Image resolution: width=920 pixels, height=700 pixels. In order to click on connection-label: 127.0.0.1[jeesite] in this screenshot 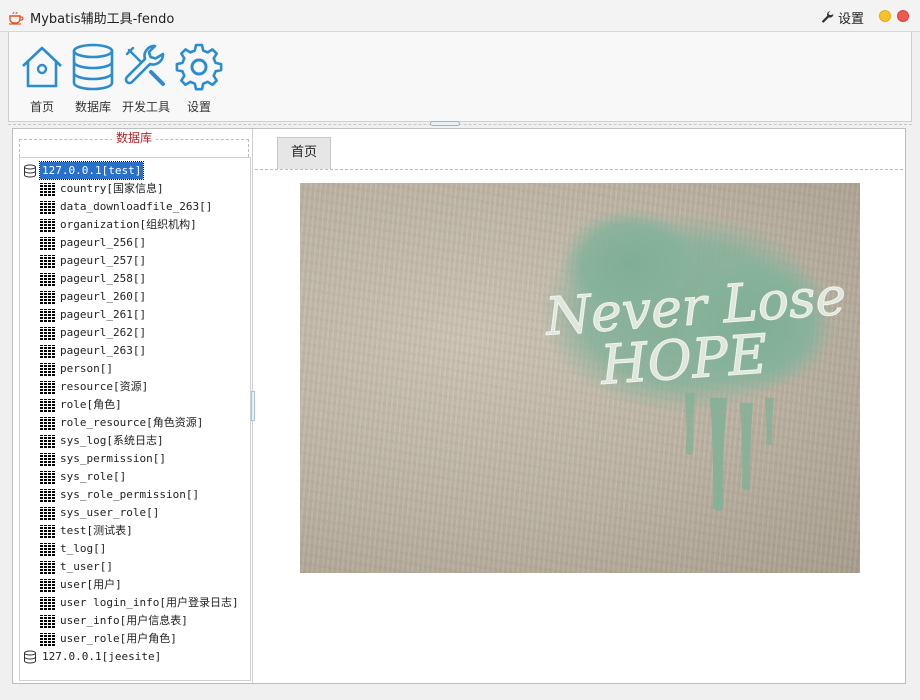, I will do `click(102, 656)`.